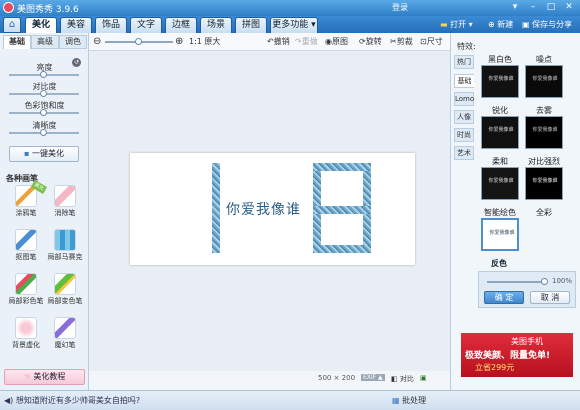 This screenshot has height=410, width=580. Describe the element at coordinates (464, 117) in the screenshot. I see `effects-tab-portrait: 人像` at that location.